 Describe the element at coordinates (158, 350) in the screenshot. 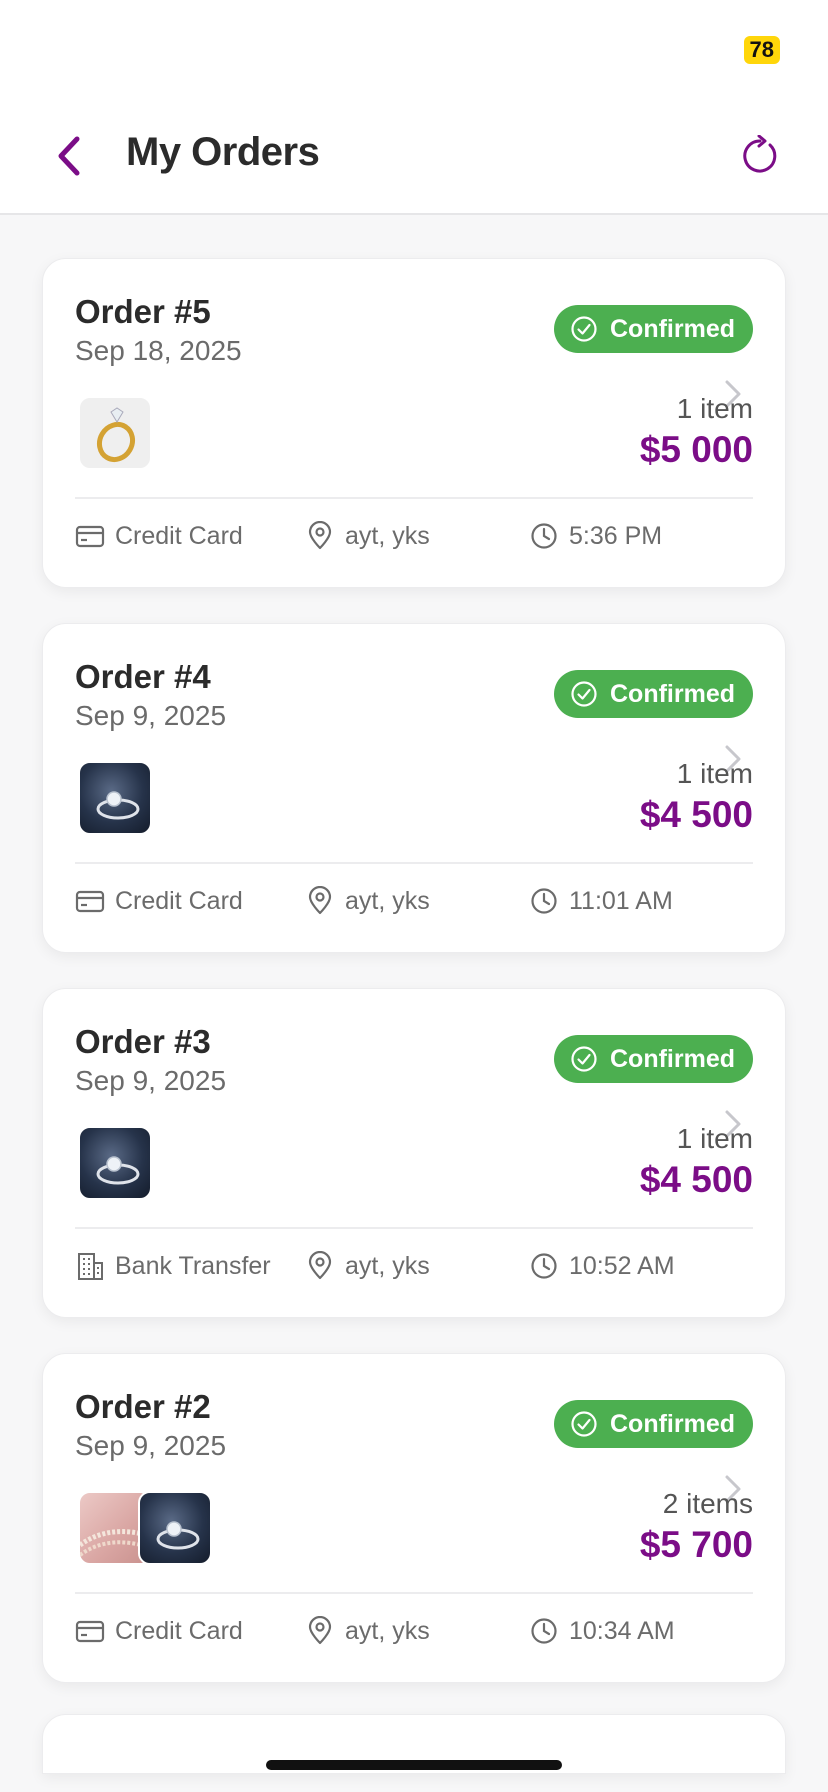

I see `order-date: Sep 18, 2025` at that location.